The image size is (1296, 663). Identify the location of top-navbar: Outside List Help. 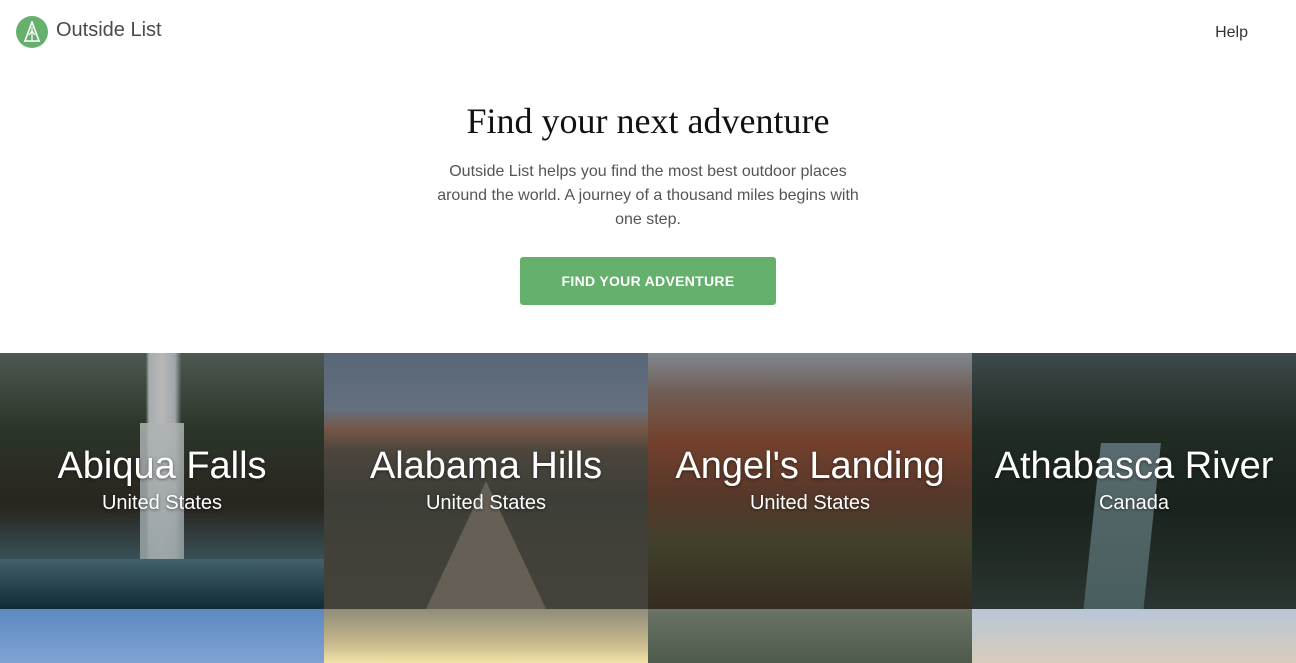
(648, 32).